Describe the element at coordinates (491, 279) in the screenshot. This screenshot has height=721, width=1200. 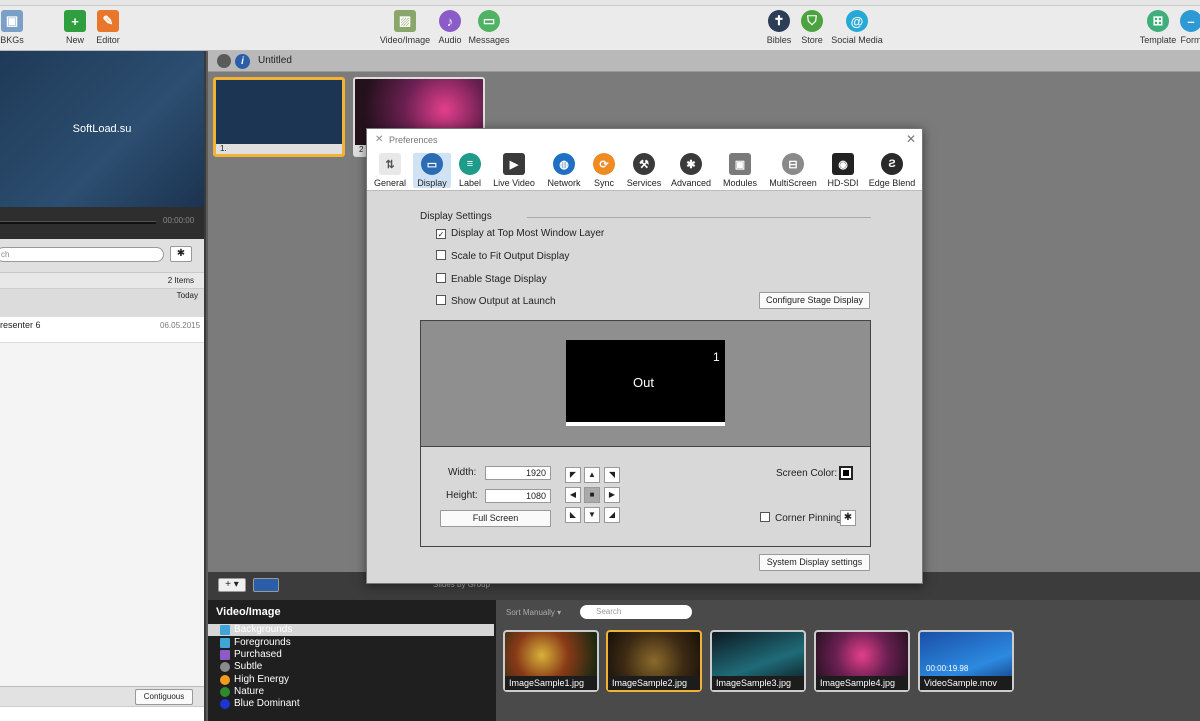
I see `enable-stage-display-checkbox: Enable Stage Display` at that location.